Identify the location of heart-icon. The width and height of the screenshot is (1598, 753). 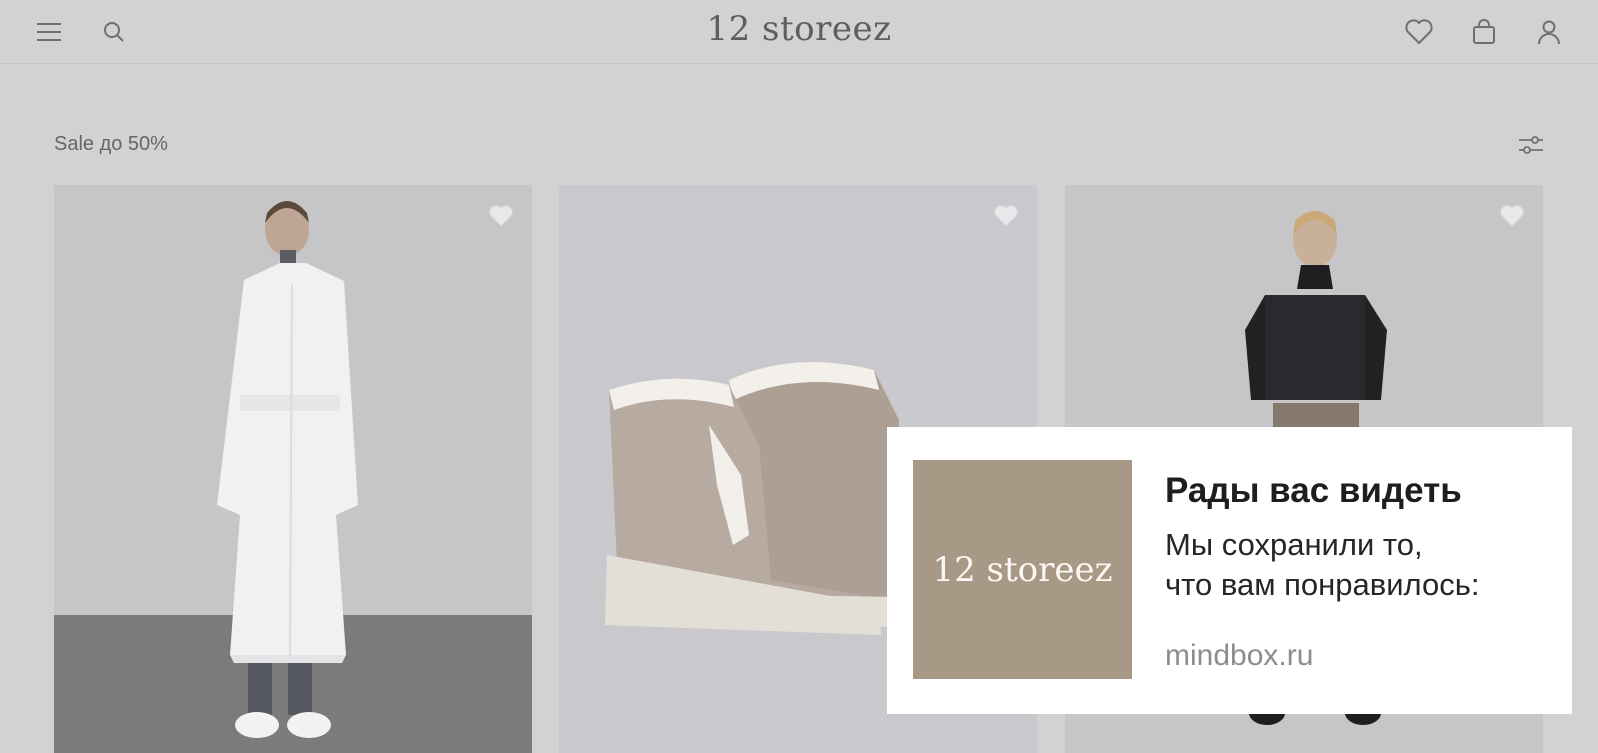
(1419, 32).